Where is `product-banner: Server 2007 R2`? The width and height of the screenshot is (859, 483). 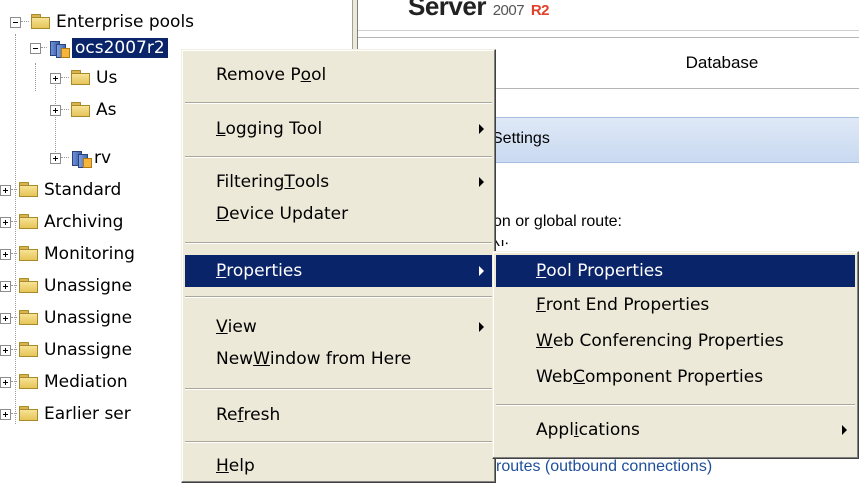
product-banner: Server 2007 R2 is located at coordinates (608, 15).